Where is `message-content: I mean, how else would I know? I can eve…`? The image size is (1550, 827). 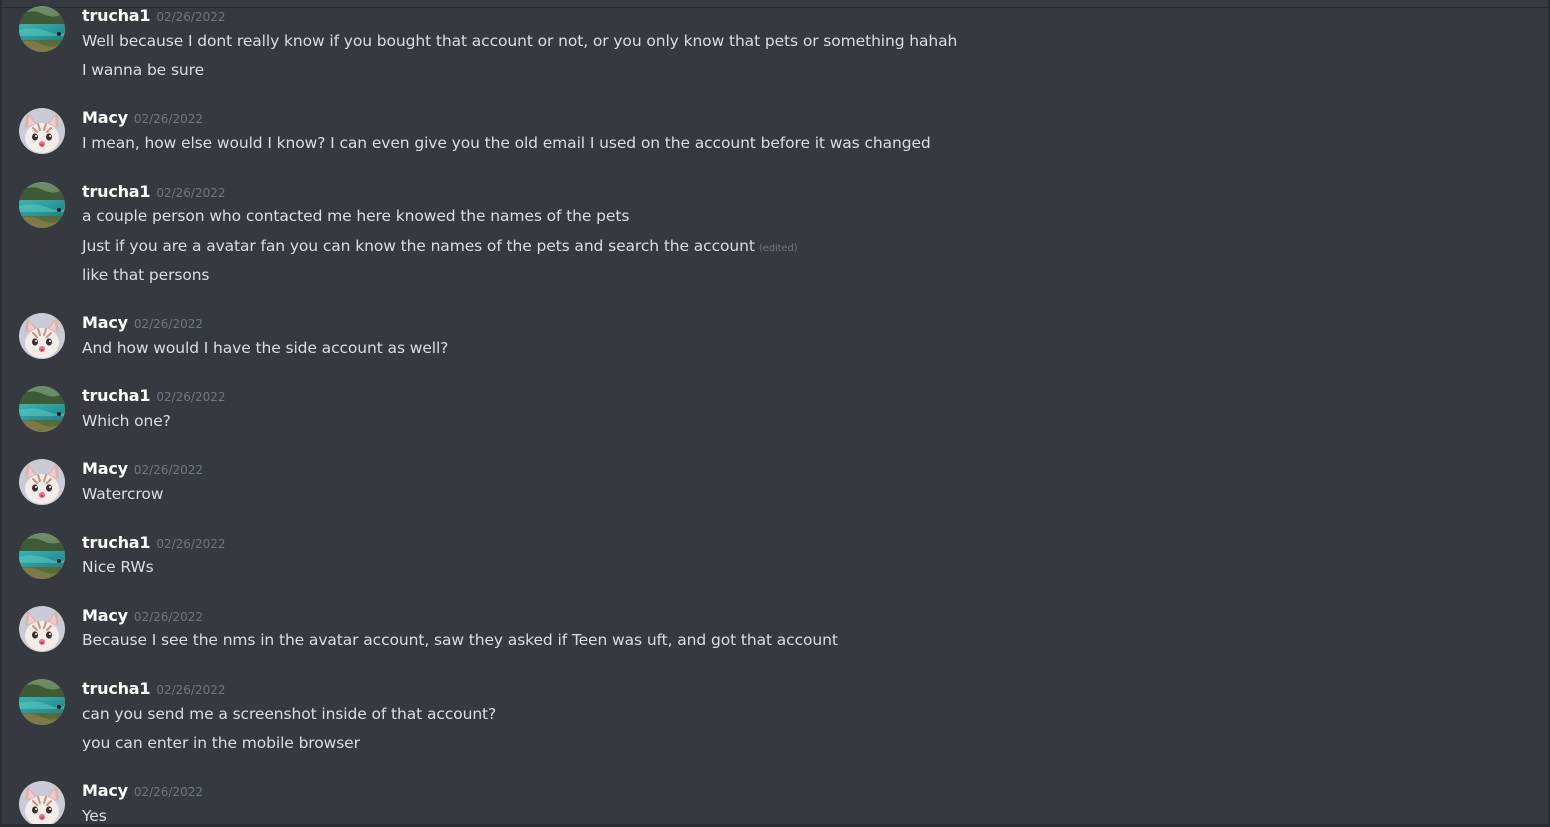 message-content: I mean, how else would I know? I can eve… is located at coordinates (506, 143).